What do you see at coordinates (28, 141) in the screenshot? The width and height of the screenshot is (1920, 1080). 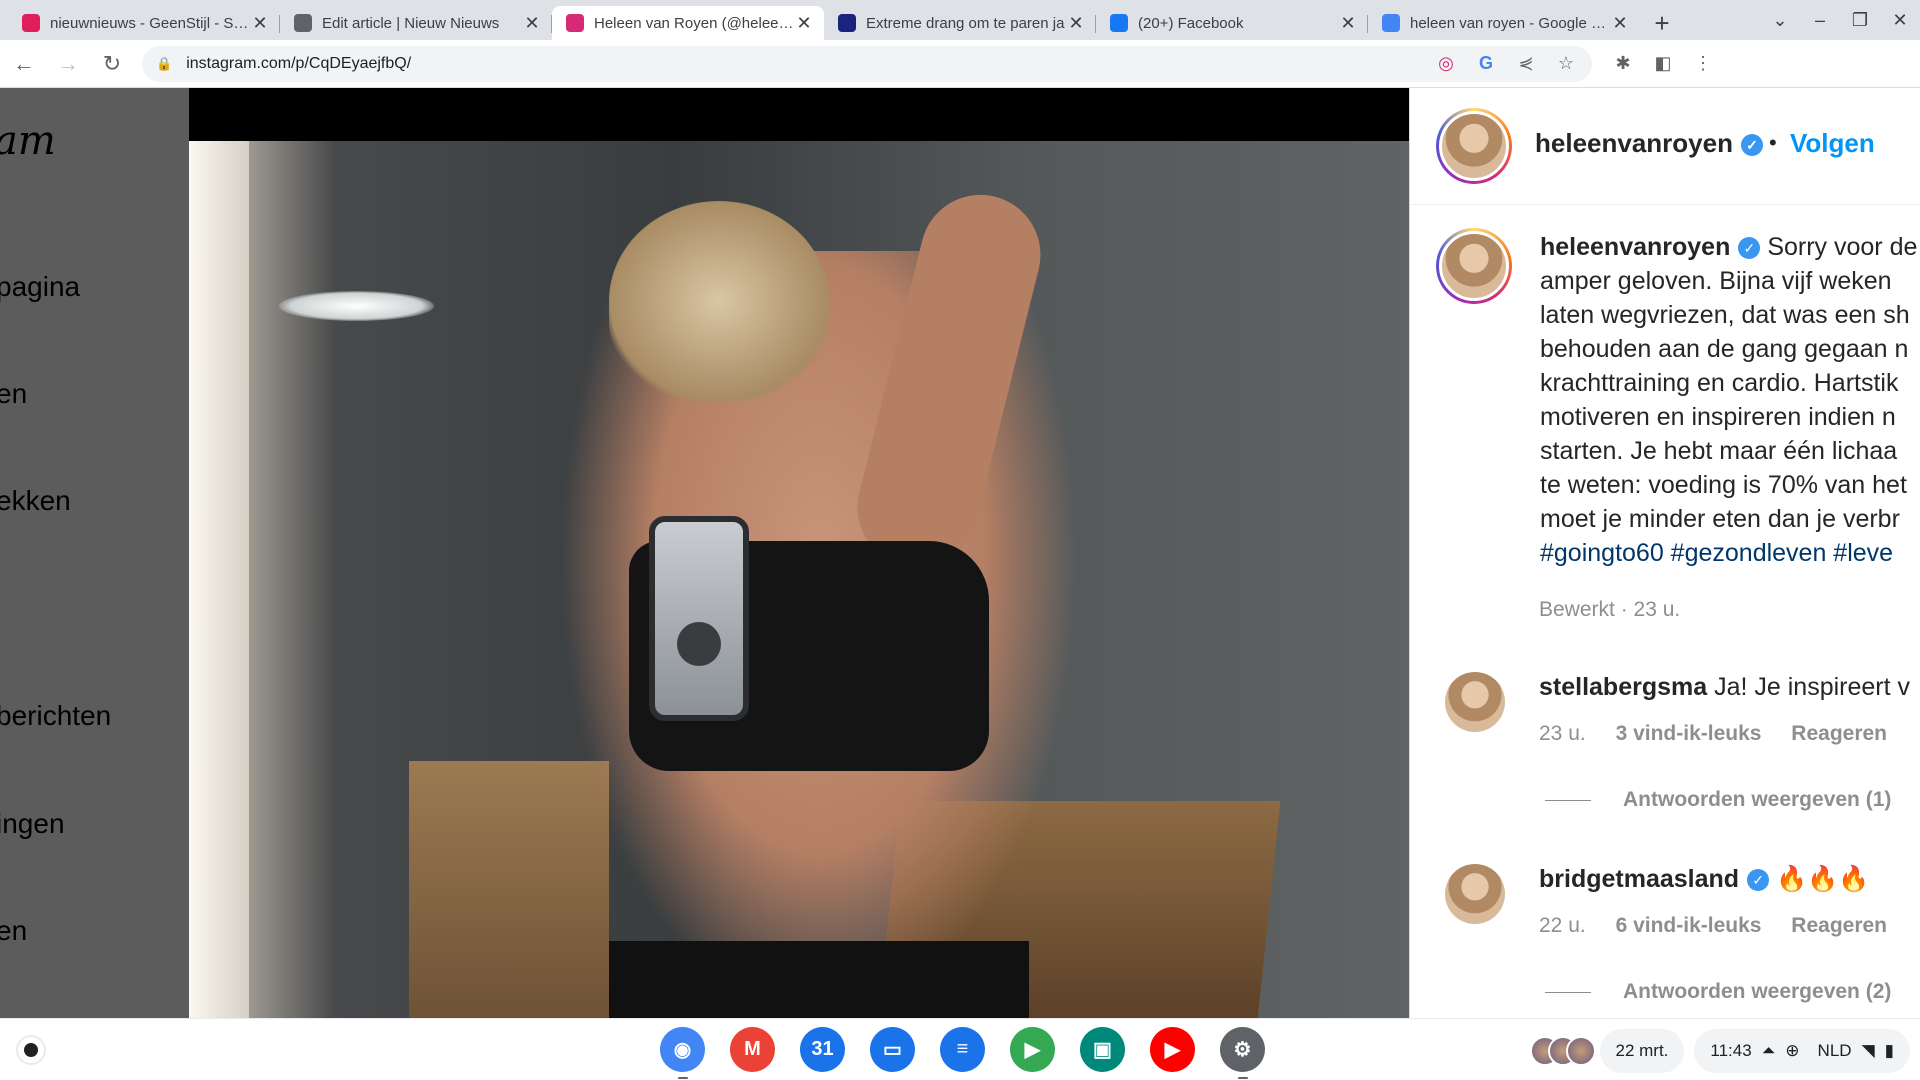 I see `instagram-logo: am` at bounding box center [28, 141].